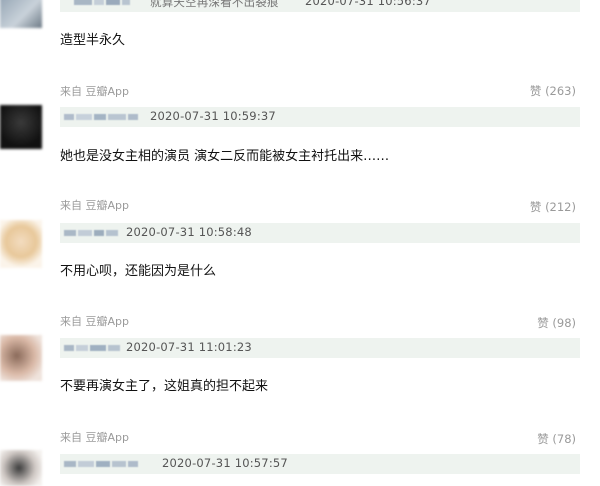 The height and width of the screenshot is (486, 600). I want to click on comment-text: 不用心呗，还能因为是什么, so click(138, 271).